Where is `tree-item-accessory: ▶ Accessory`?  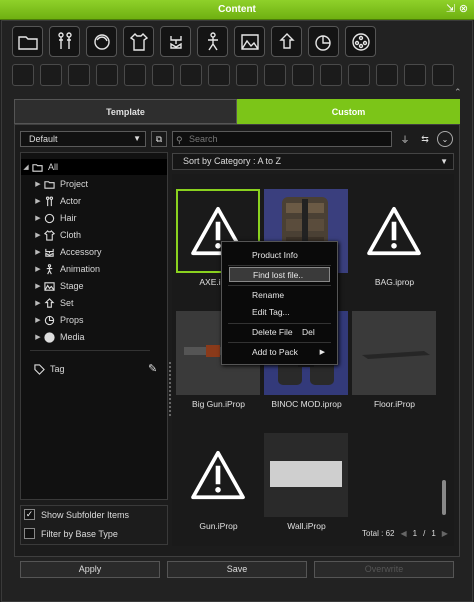 tree-item-accessory: ▶ Accessory is located at coordinates (67, 252).